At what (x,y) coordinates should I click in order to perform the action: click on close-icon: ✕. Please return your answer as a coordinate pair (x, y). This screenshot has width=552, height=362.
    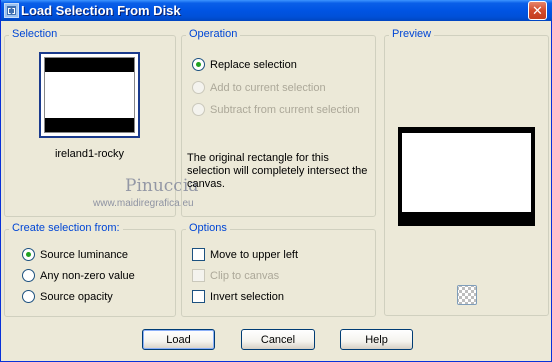
    Looking at the image, I should click on (537, 10).